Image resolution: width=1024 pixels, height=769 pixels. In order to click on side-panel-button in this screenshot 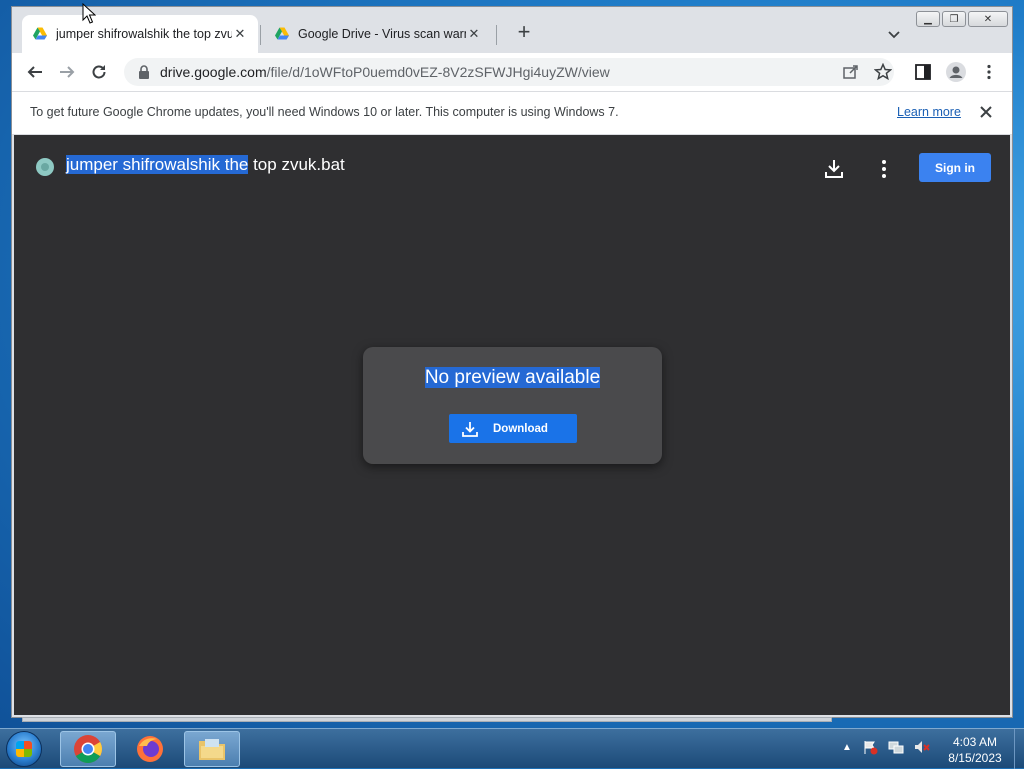, I will do `click(923, 72)`.